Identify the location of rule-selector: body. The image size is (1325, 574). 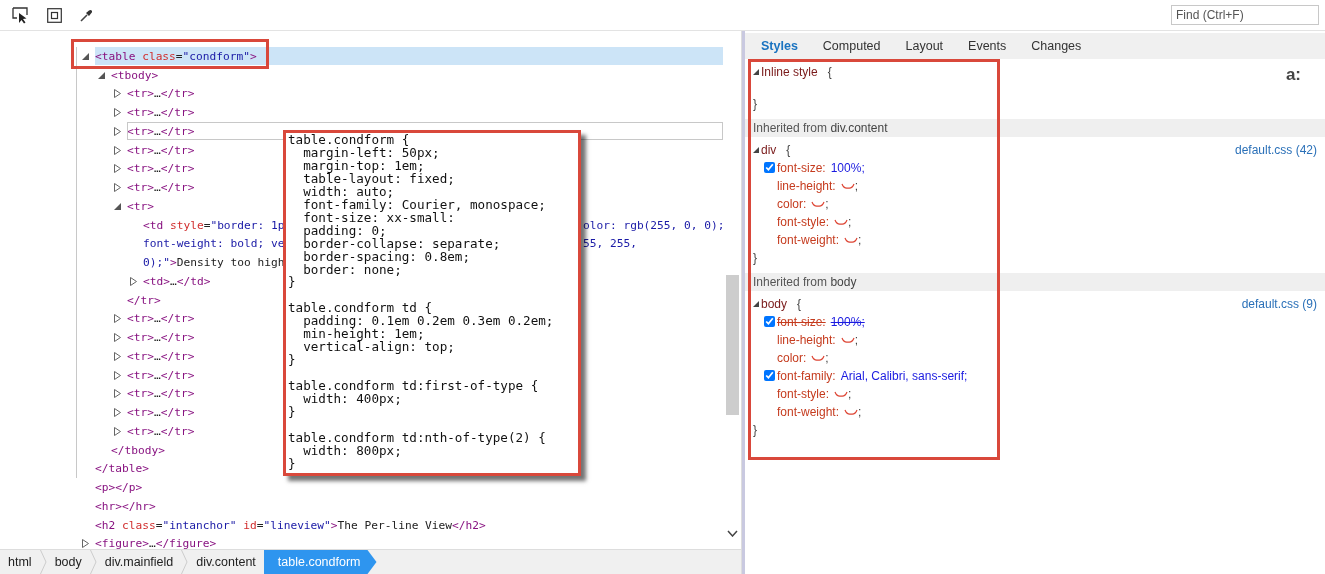
(774, 304).